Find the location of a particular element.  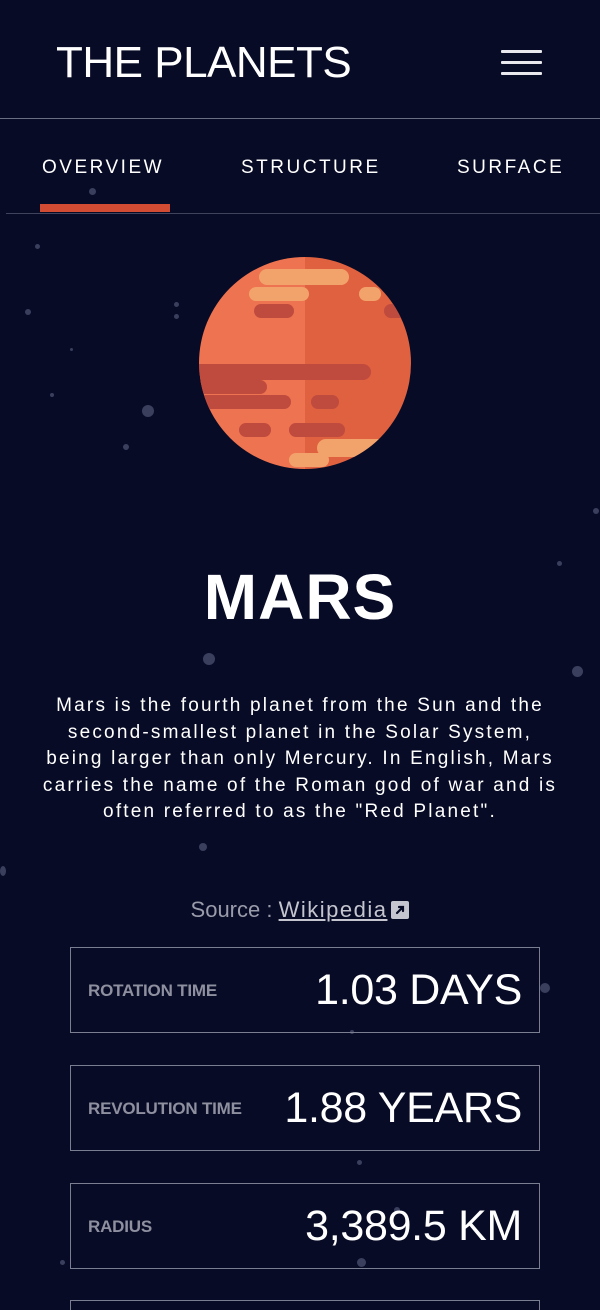

source-line: Source : Wikipedia is located at coordinates (300, 910).